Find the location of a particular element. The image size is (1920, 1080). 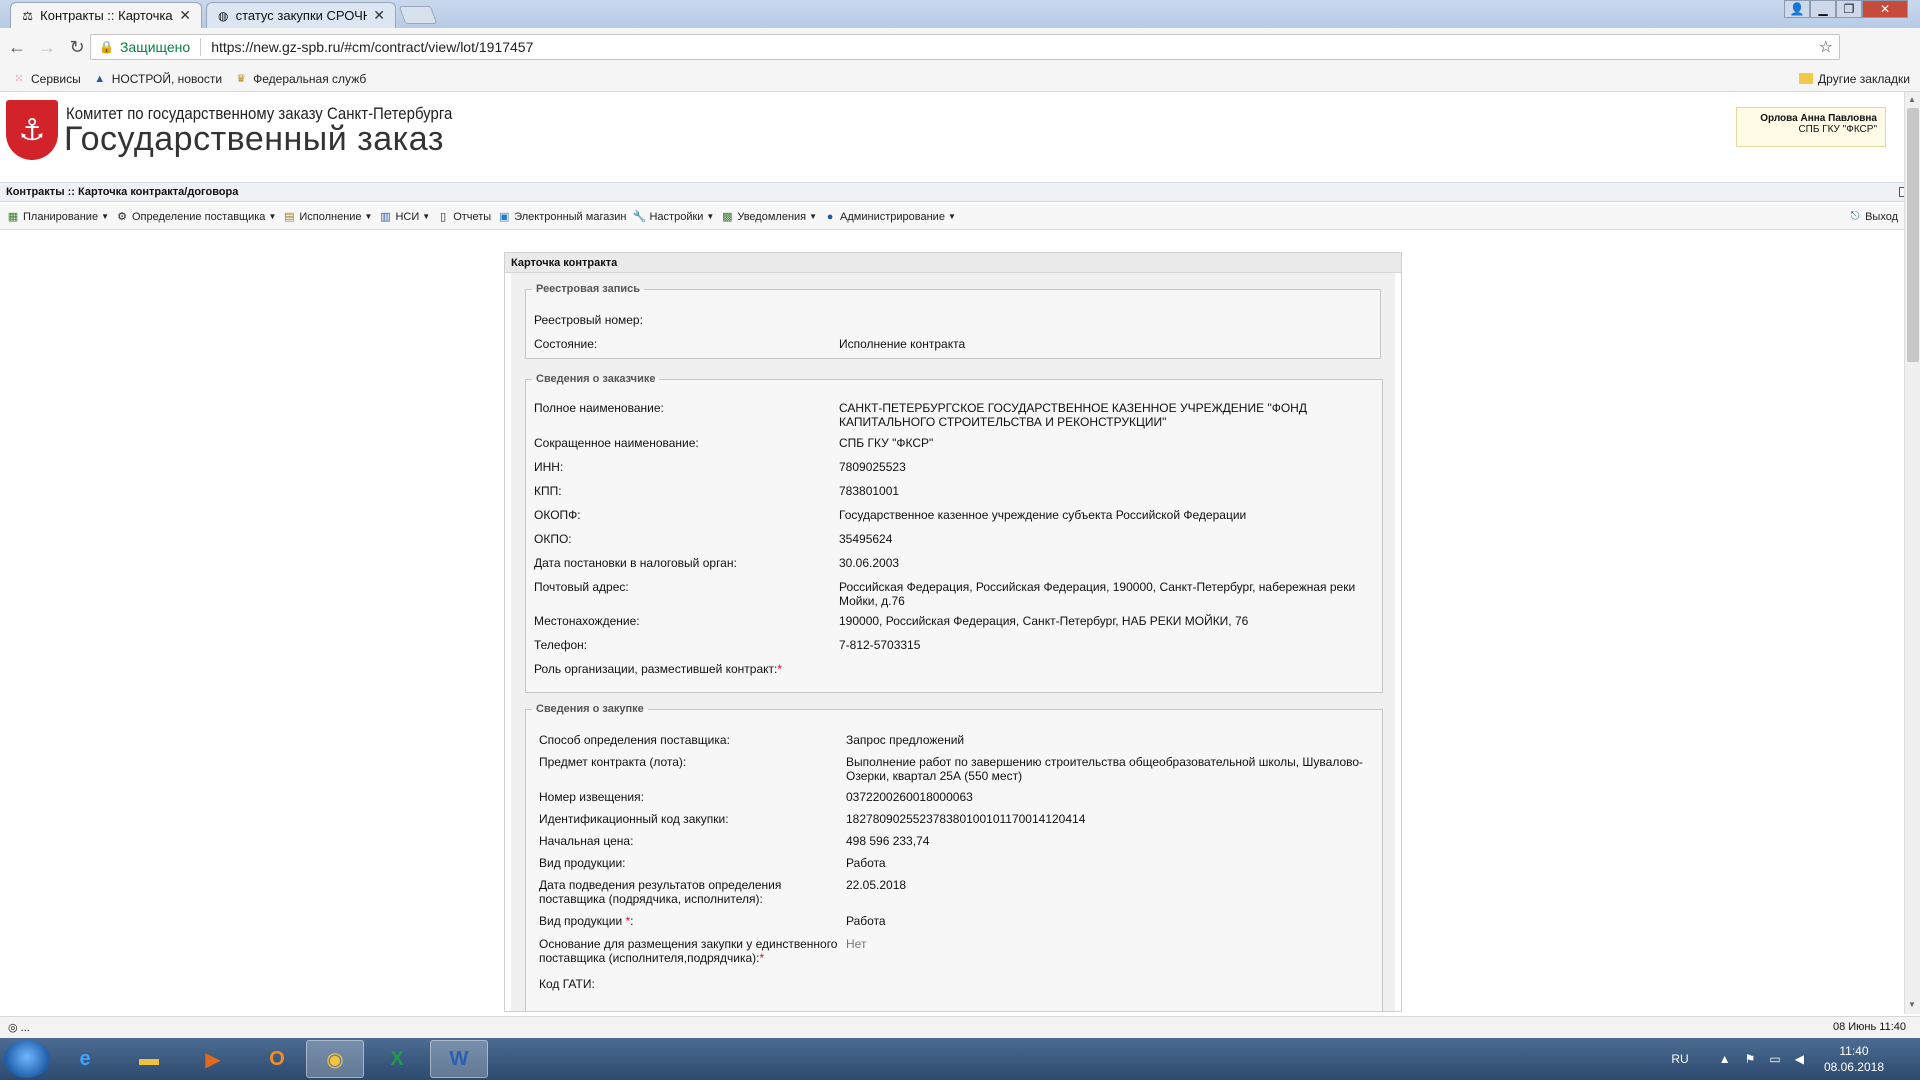

bookmark-other: Другие закладки is located at coordinates (1854, 79).